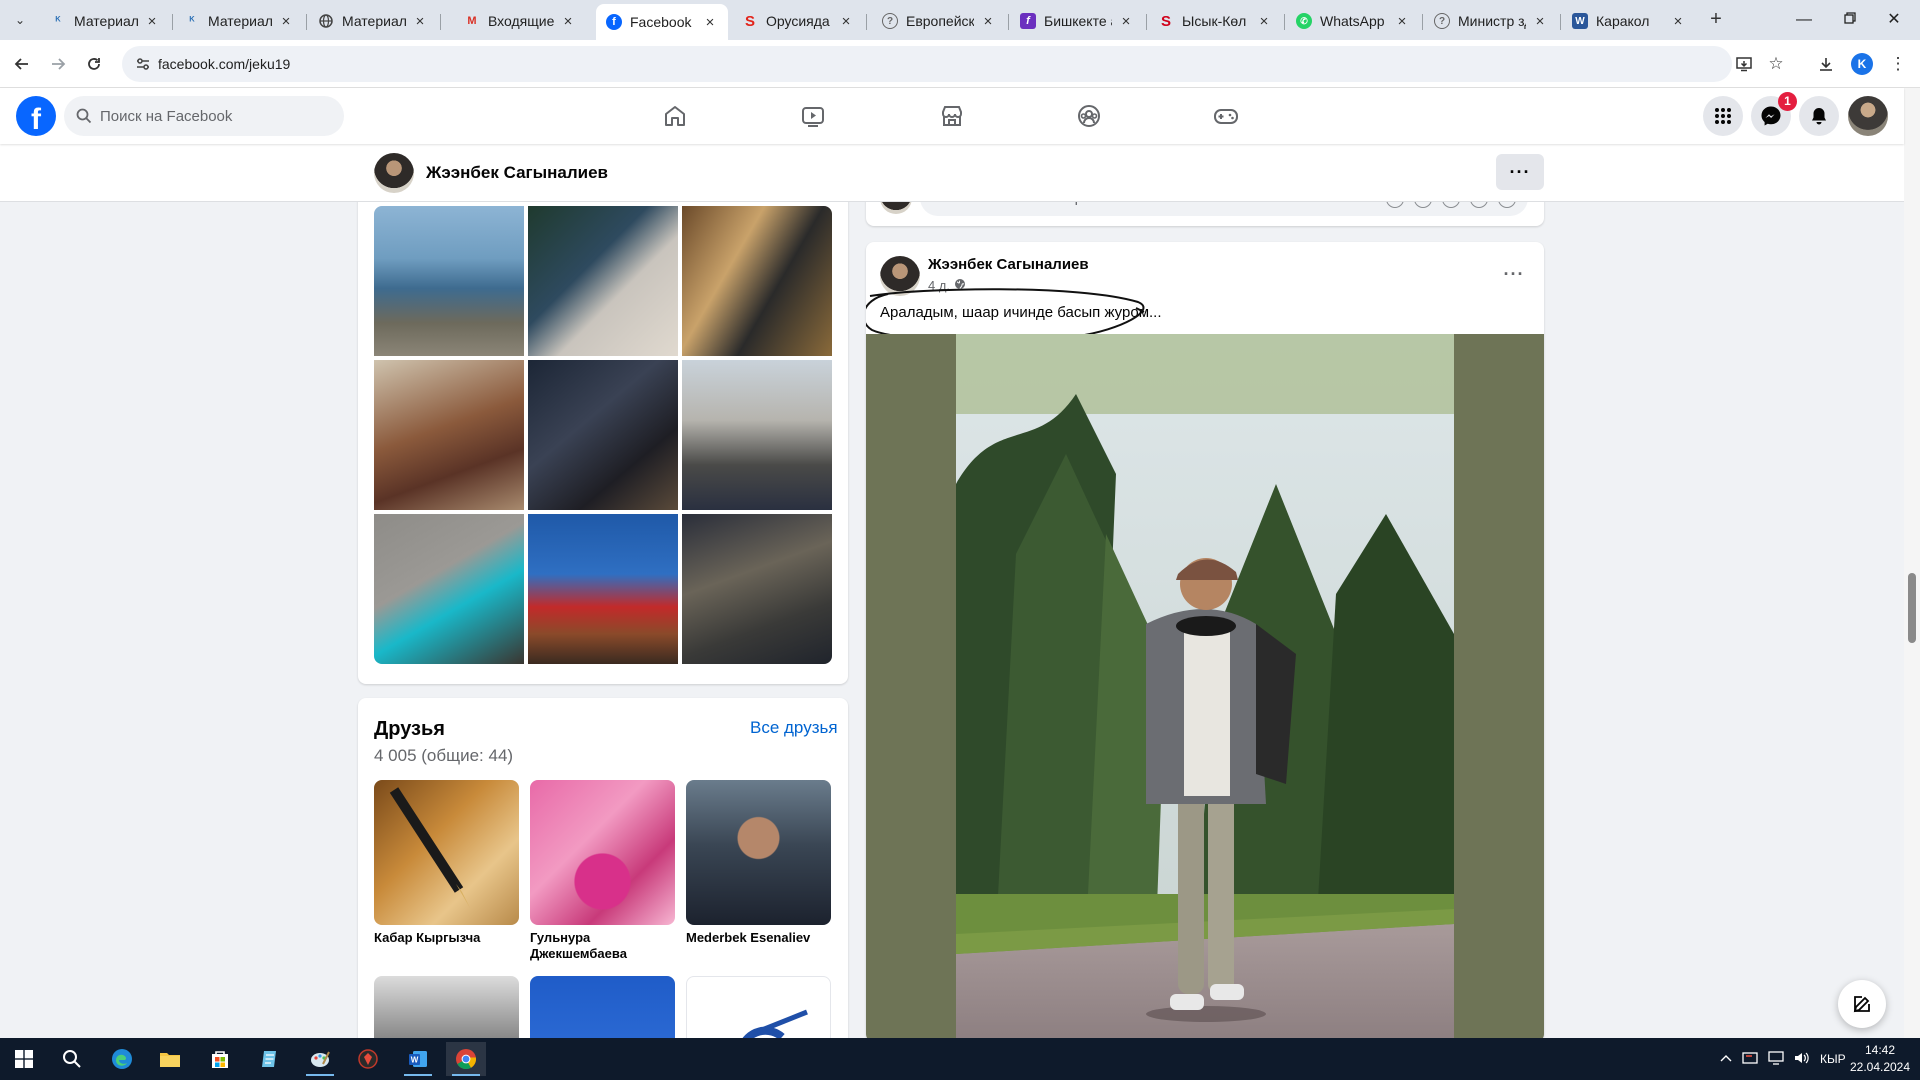 Image resolution: width=1920 pixels, height=1080 pixels. I want to click on word-icon: W, so click(418, 1059).